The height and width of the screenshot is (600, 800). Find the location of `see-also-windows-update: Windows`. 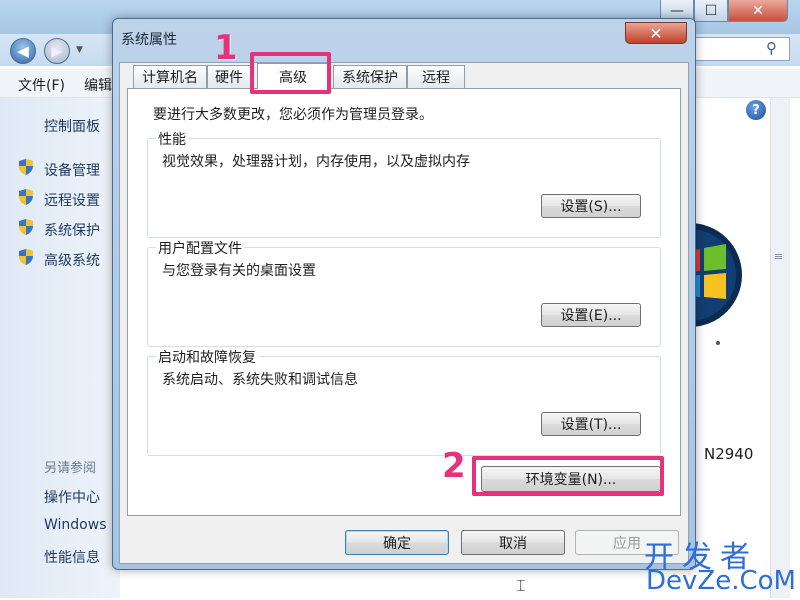

see-also-windows-update: Windows is located at coordinates (75, 525).